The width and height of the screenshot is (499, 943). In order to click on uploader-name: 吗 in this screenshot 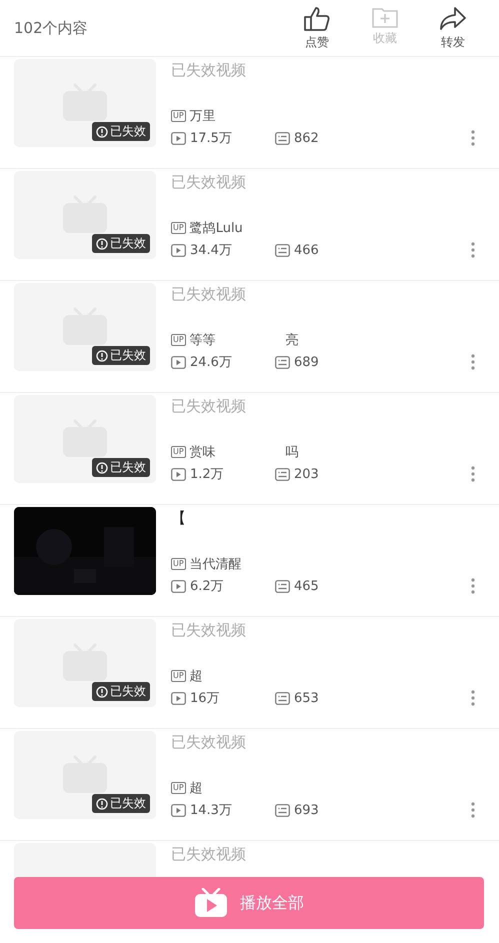, I will do `click(292, 452)`.